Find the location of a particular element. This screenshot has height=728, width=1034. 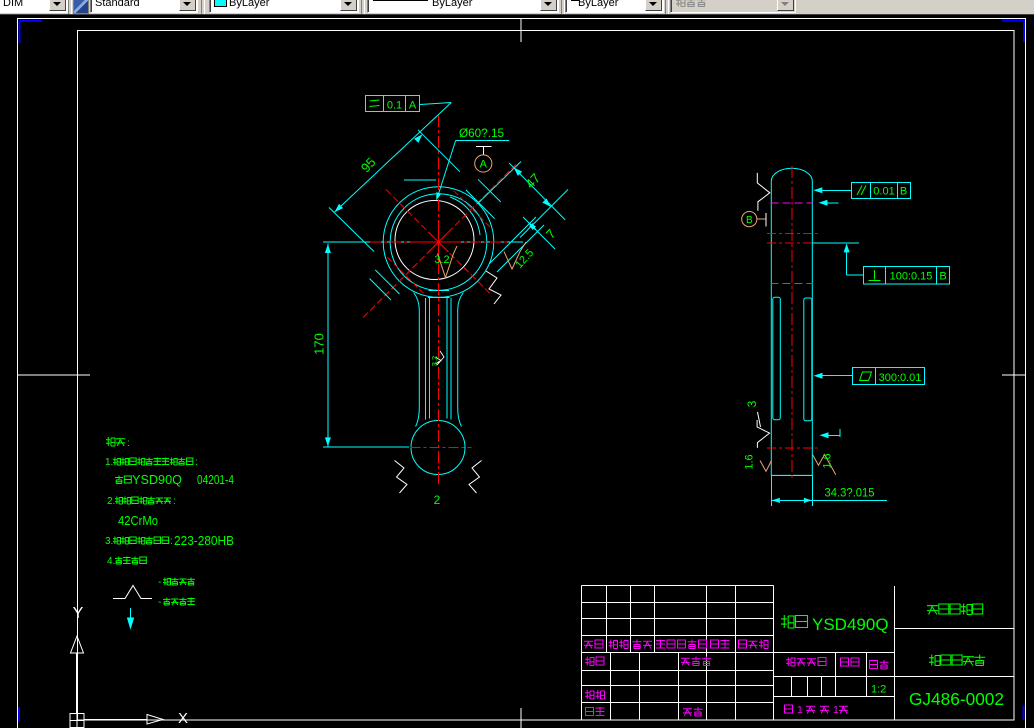

svg-text: 0.01 is located at coordinates (883, 192).